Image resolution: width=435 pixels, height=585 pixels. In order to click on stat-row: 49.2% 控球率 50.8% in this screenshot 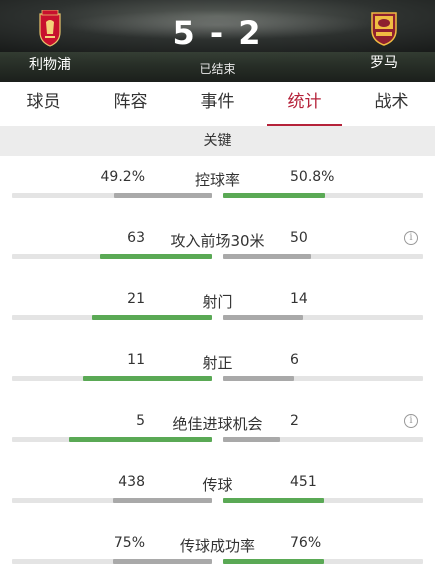, I will do `click(217, 186)`.